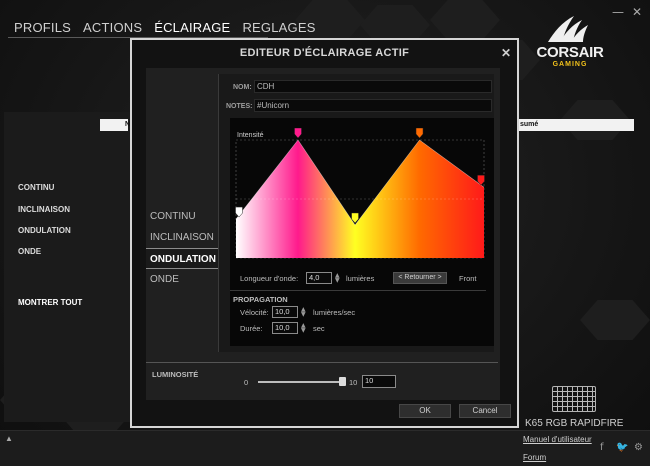  What do you see at coordinates (358, 290) in the screenshot?
I see `divider` at bounding box center [358, 290].